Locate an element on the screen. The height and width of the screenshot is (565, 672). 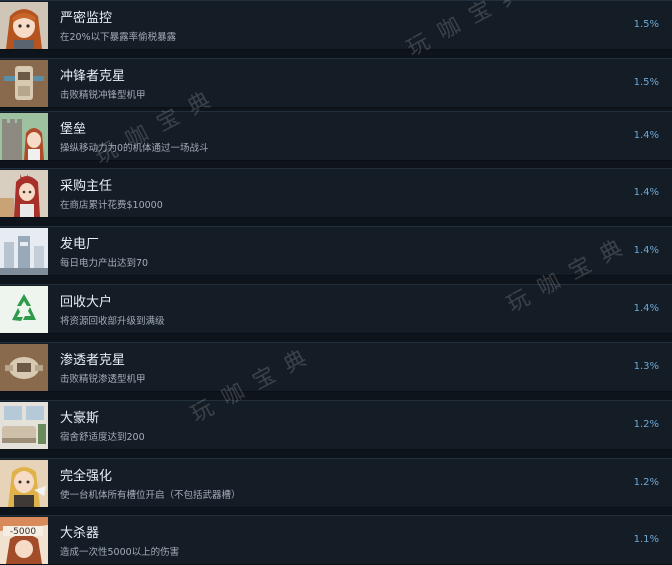
achievement-row: 渗透者克星 击败精锐渗透型机甲 1.3% is located at coordinates (336, 367).